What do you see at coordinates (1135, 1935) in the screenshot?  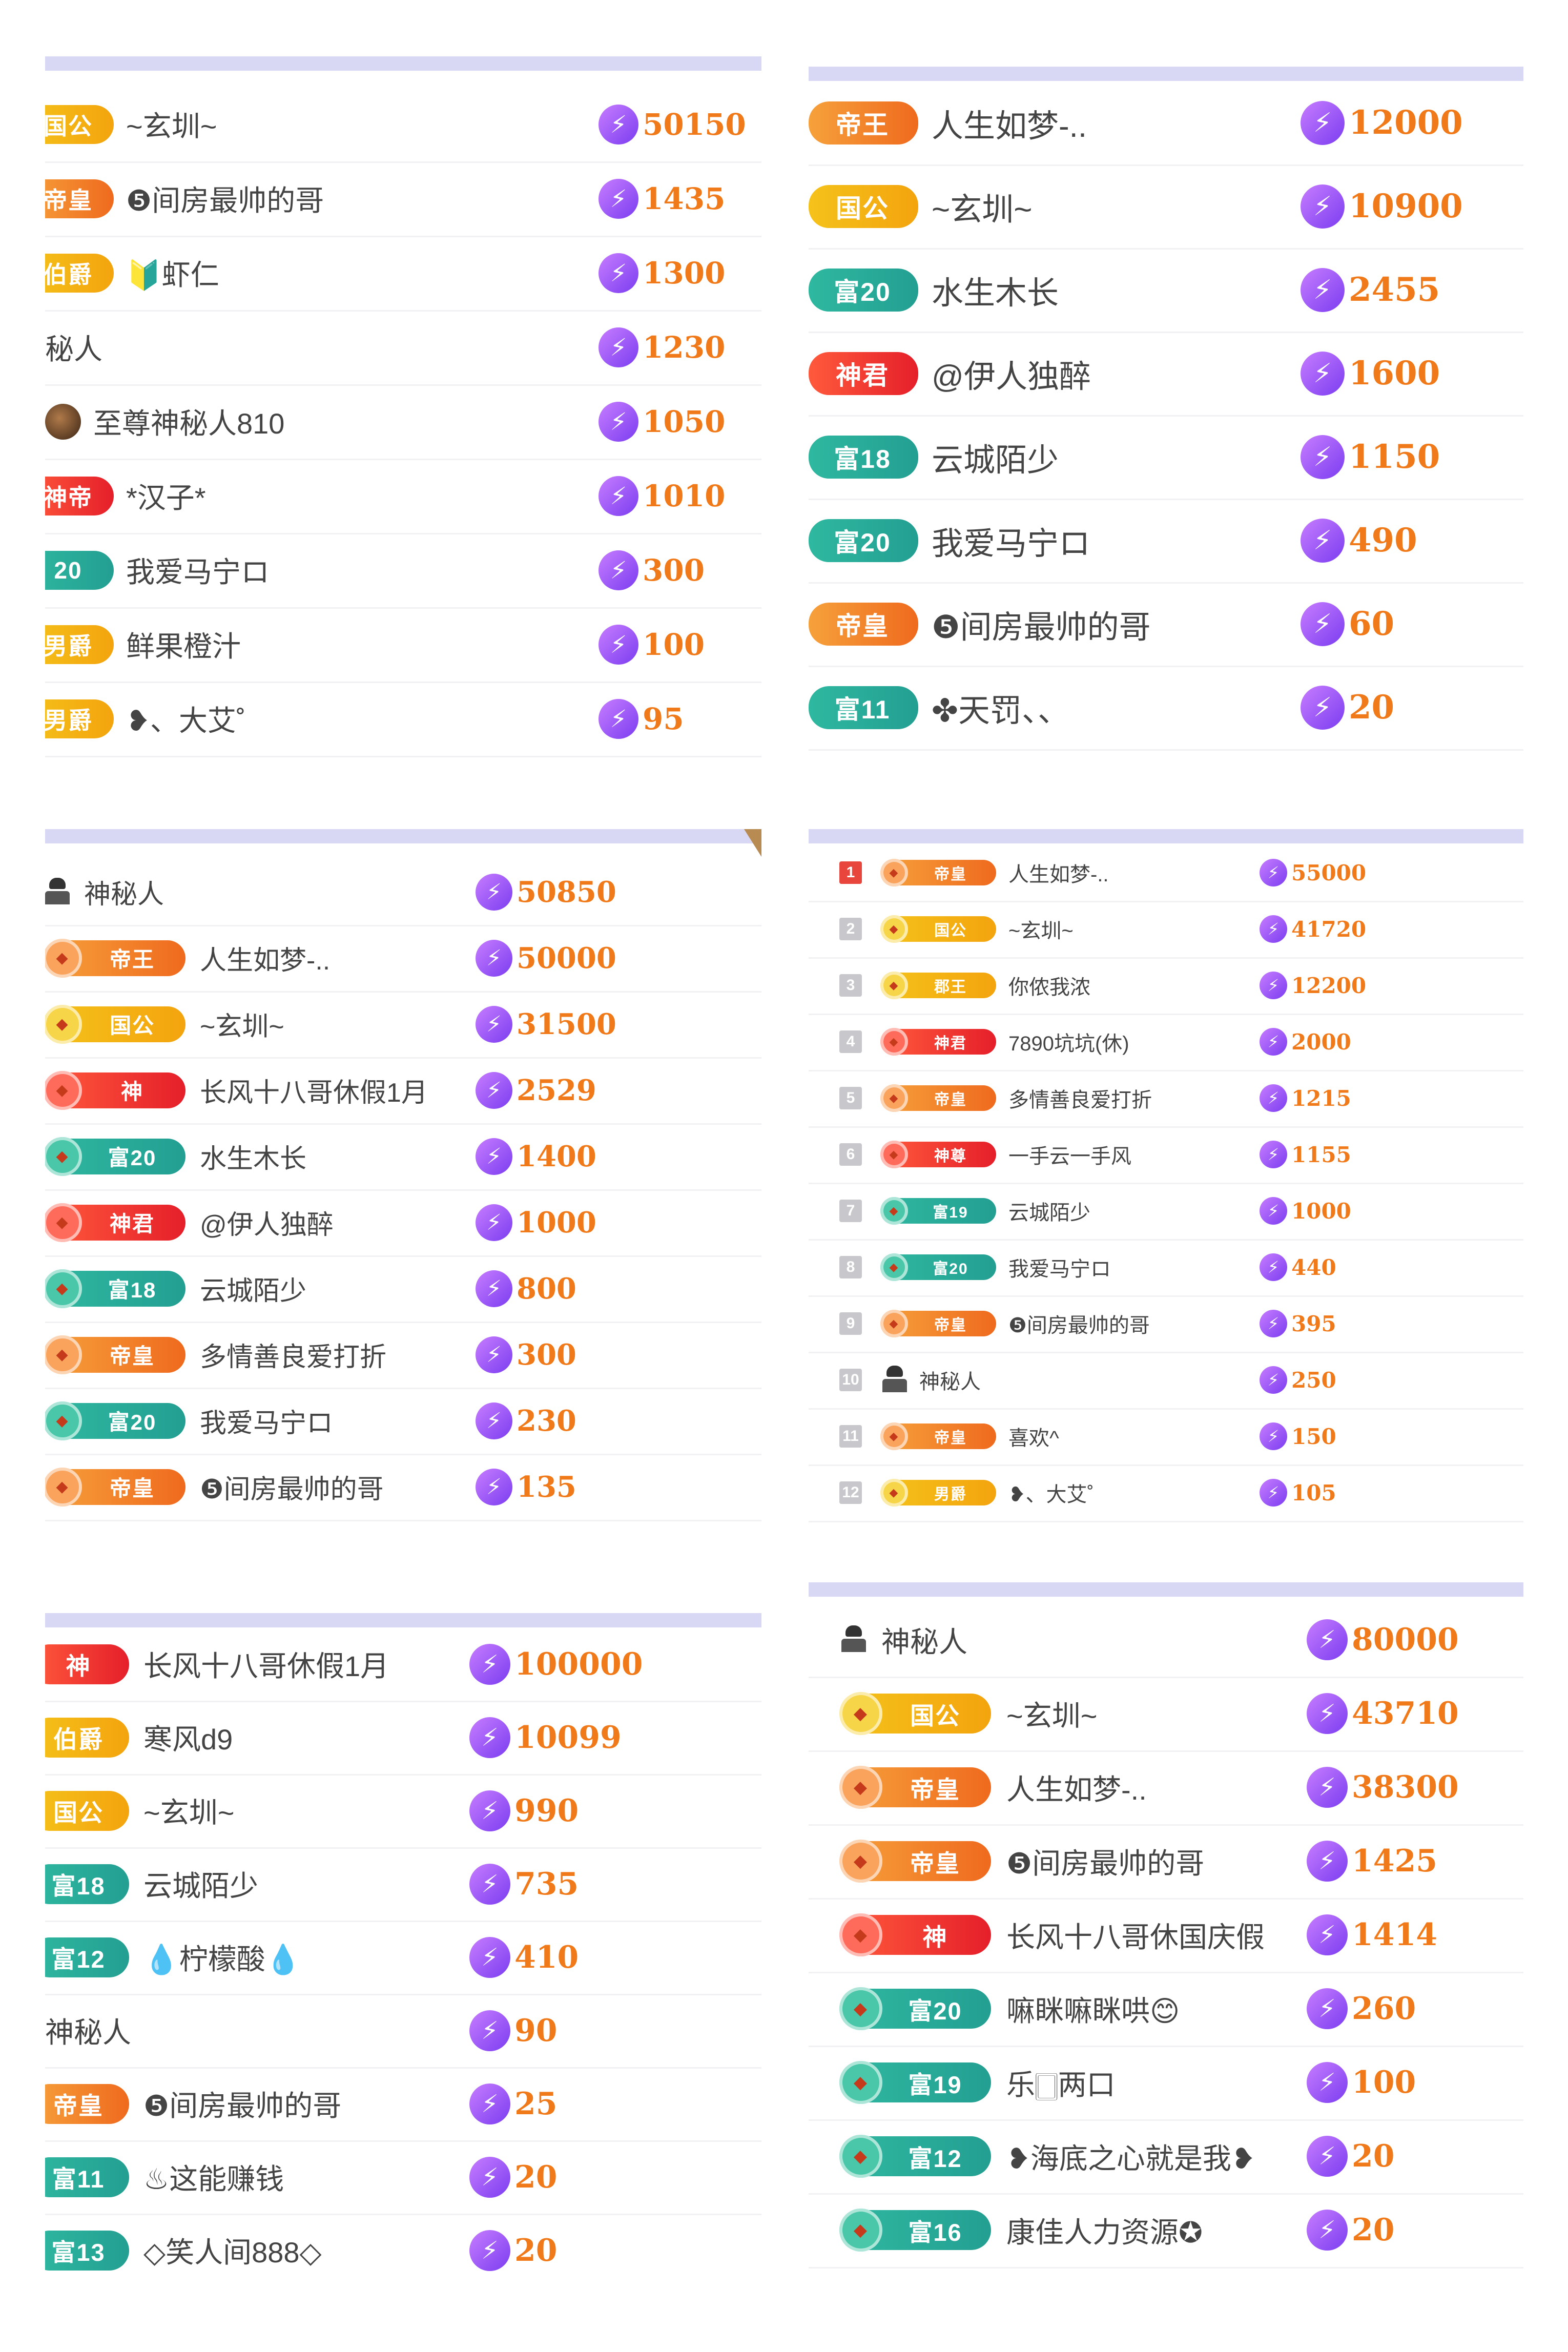 I see `user-name: 长风十八哥休国庆假` at bounding box center [1135, 1935].